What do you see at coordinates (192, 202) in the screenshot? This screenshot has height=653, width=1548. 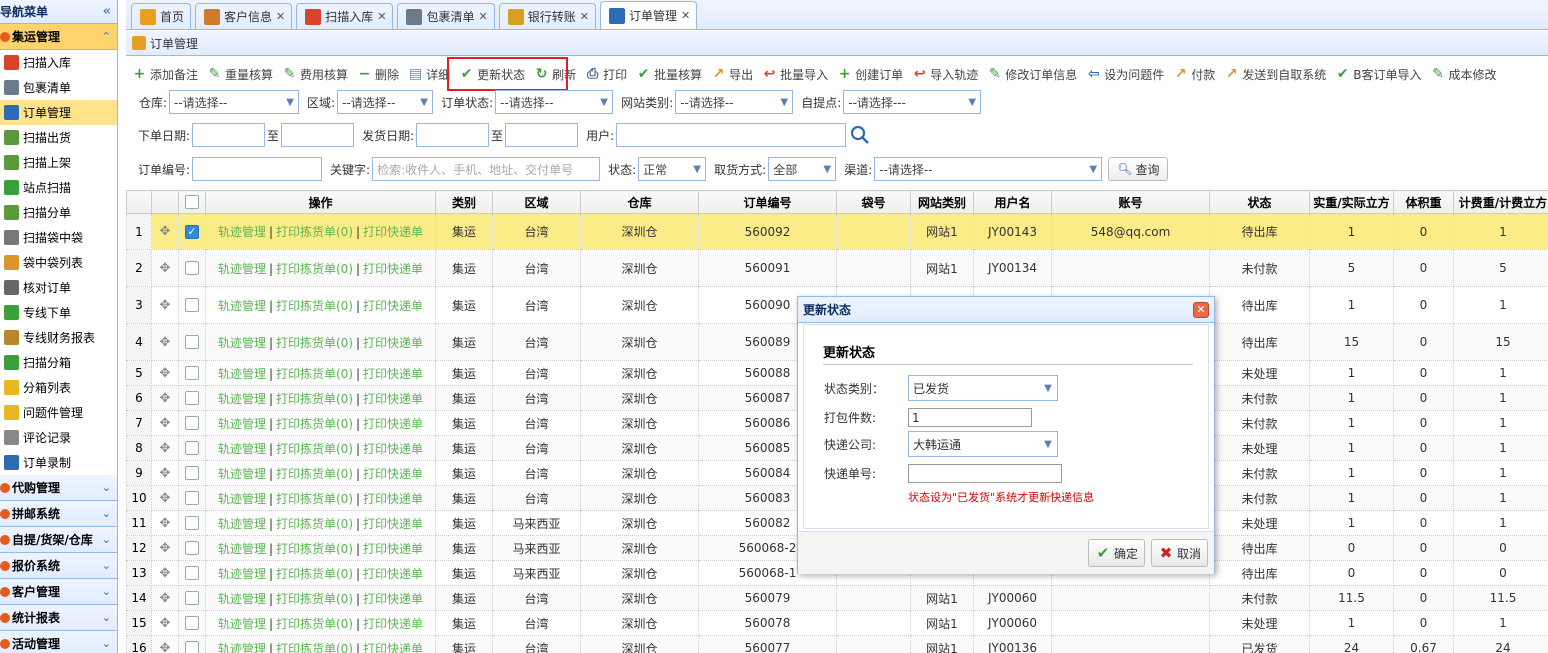 I see `select-all-checkbox` at bounding box center [192, 202].